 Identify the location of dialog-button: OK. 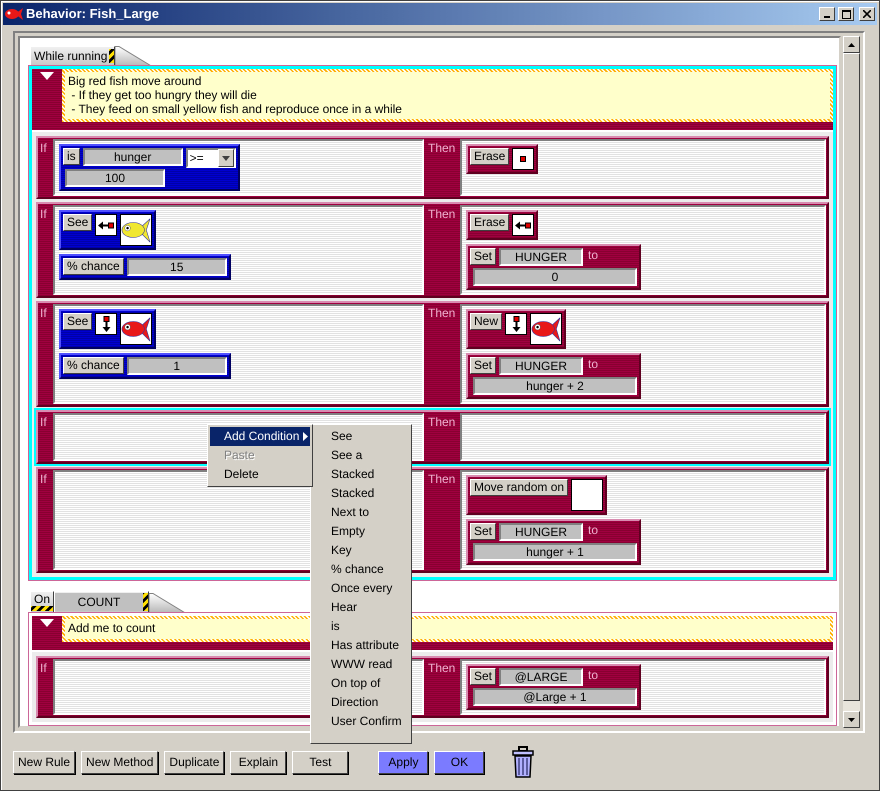
(459, 762).